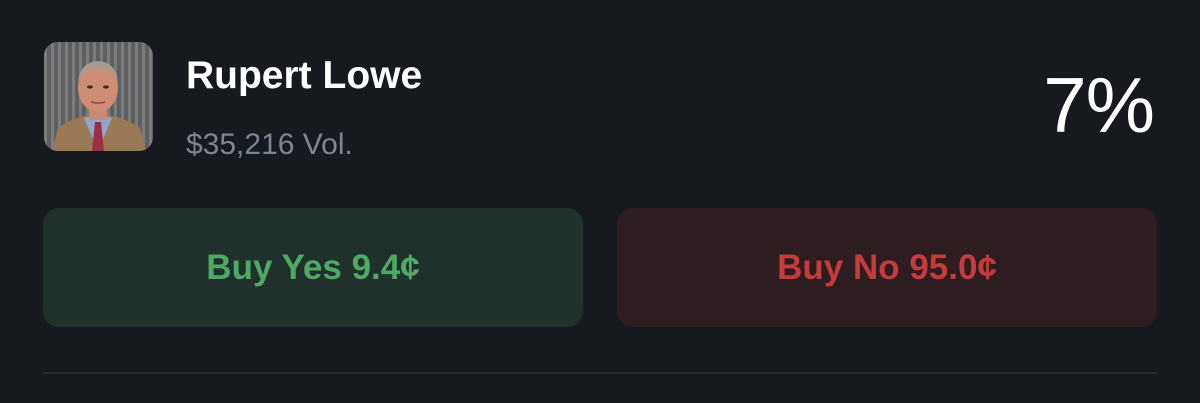 The width and height of the screenshot is (1200, 403). I want to click on buy-yes-label: Buy Yes 9.4¢, so click(313, 267).